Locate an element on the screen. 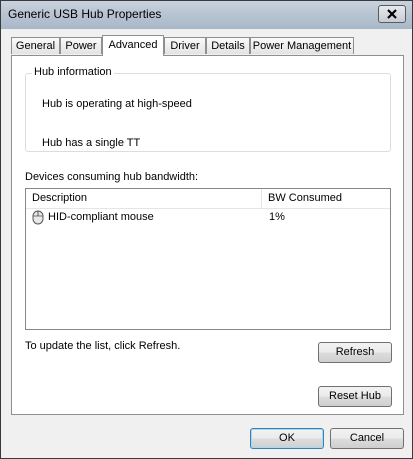  close-icon is located at coordinates (392, 14).